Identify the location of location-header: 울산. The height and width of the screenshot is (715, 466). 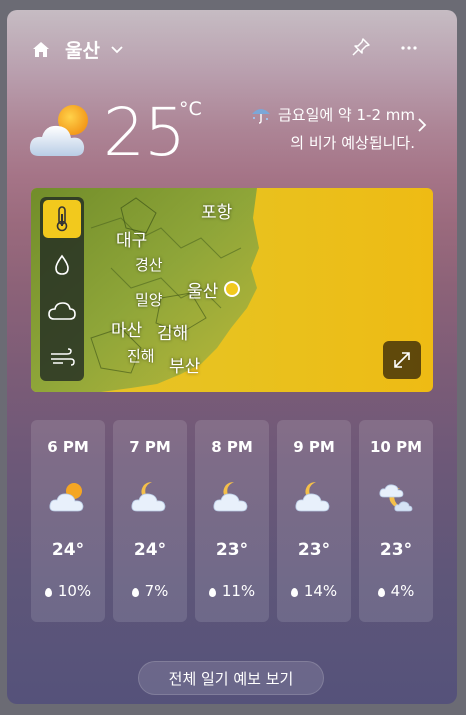
(77, 49).